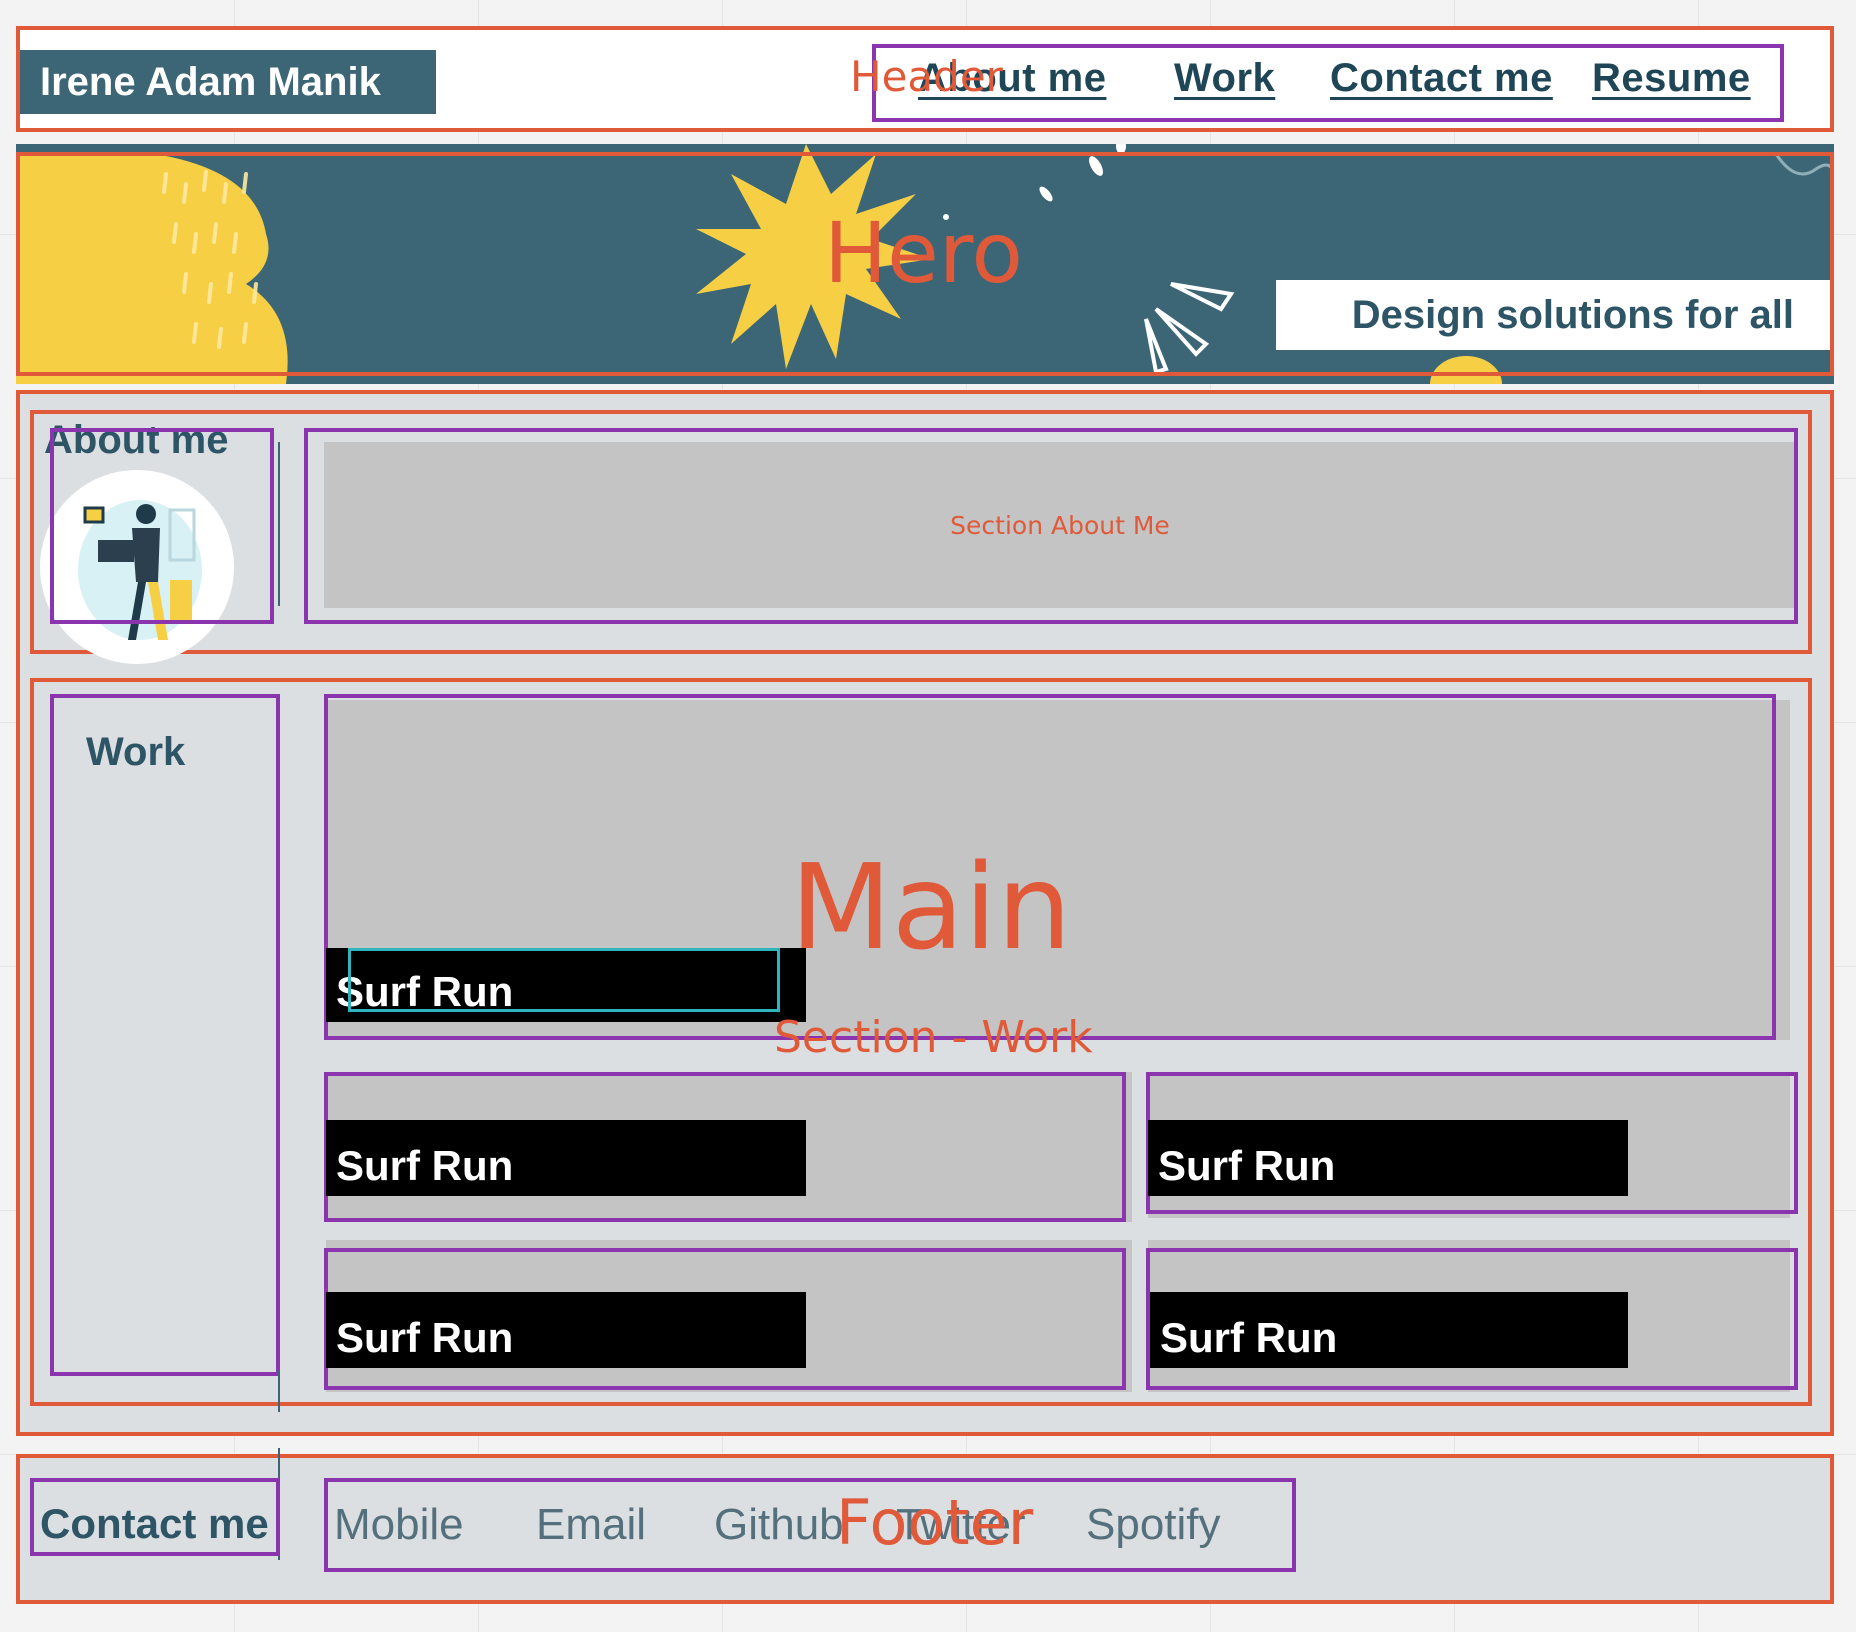 This screenshot has height=1632, width=1856. I want to click on work-sidebar-annotation-box, so click(165, 1035).